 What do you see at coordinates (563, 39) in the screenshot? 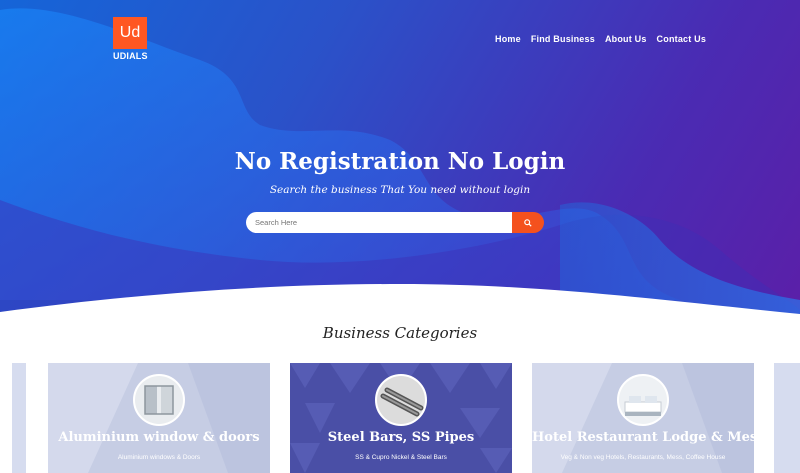
I see `nav-find-business: Find Business` at bounding box center [563, 39].